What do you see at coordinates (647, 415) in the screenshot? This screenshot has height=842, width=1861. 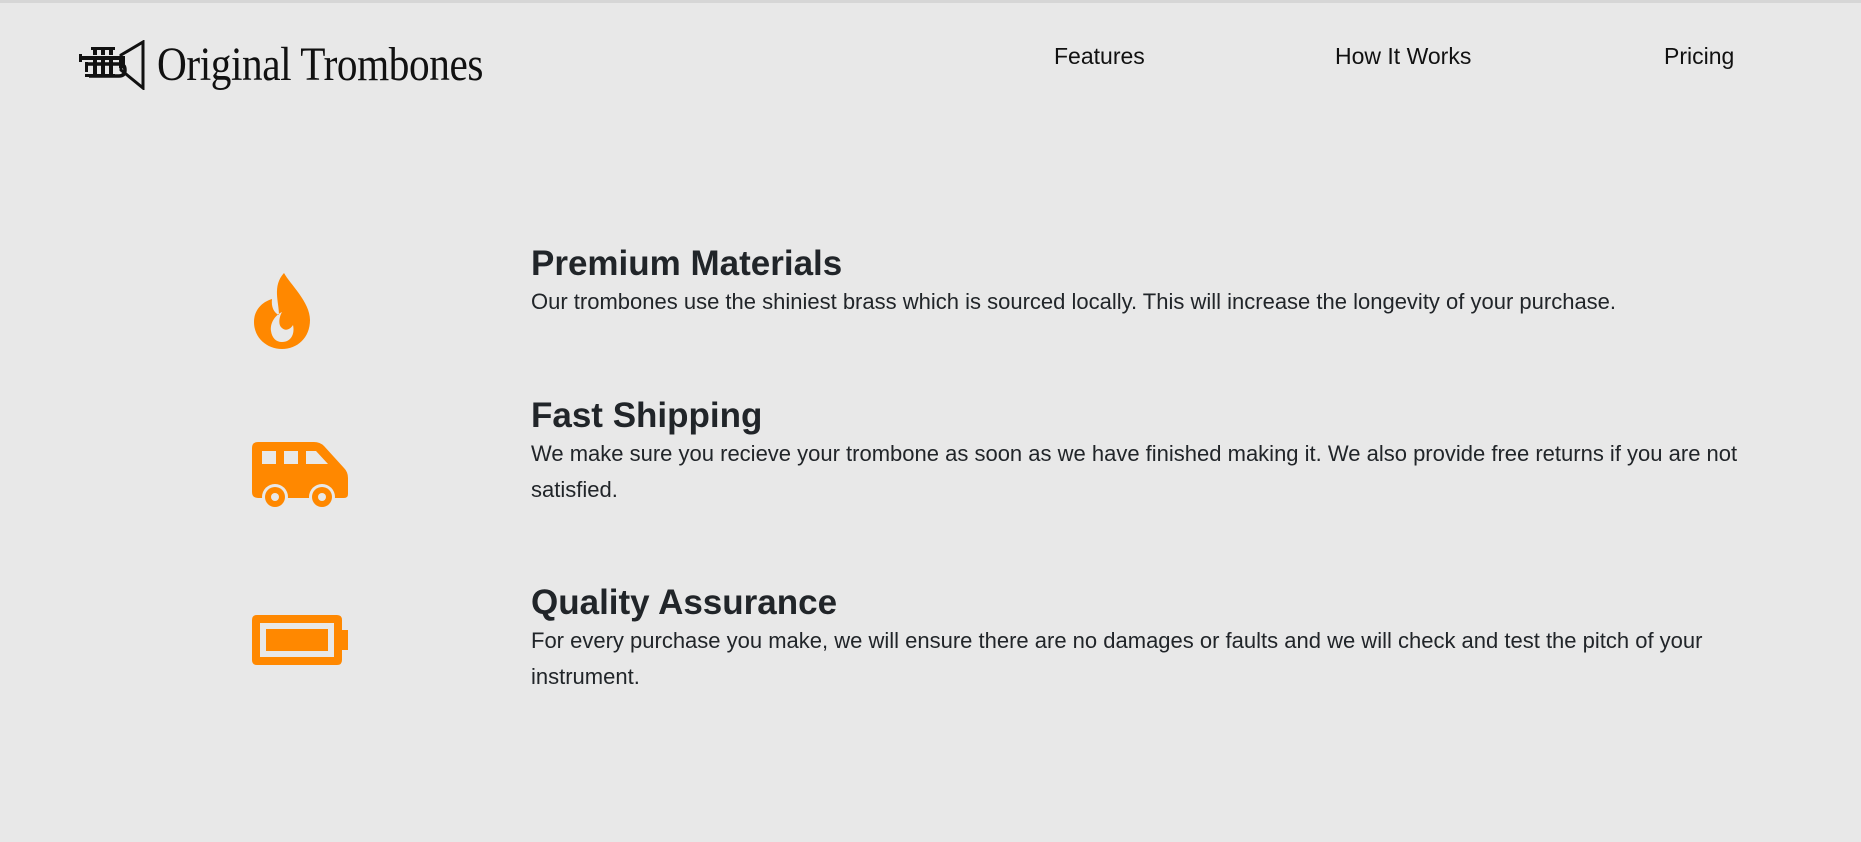 I see `feature-title: Fast Shipping` at bounding box center [647, 415].